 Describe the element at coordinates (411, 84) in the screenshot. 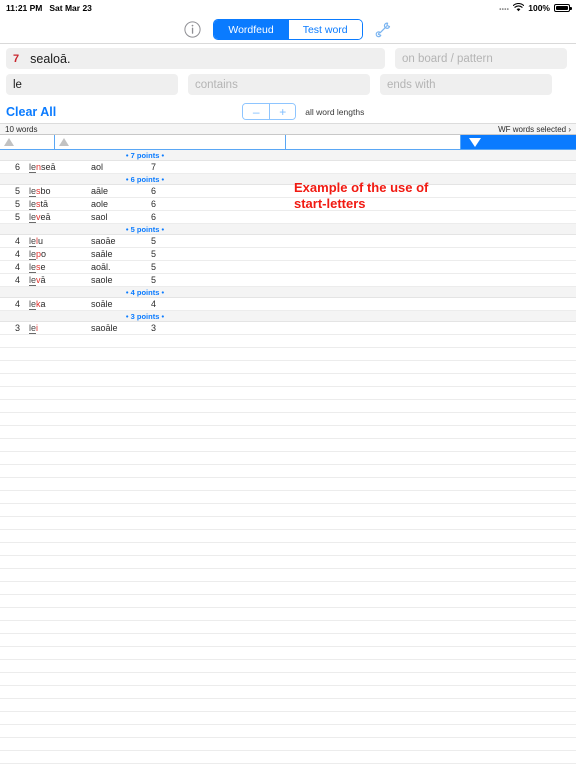

I see `ends-with-placeholder: ends with` at that location.